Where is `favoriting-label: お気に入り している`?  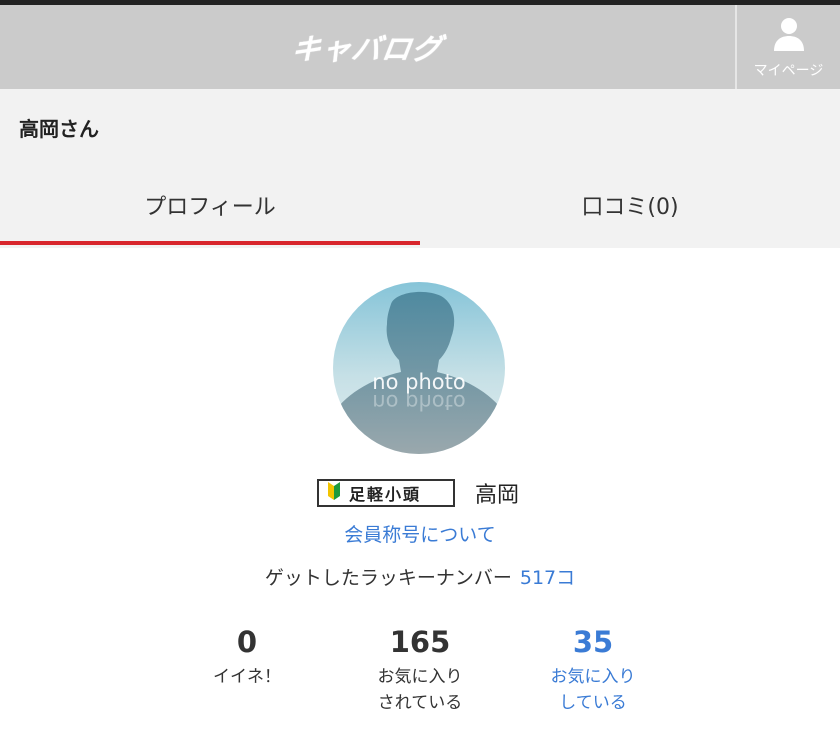
favoriting-label: お気に入り している is located at coordinates (593, 690).